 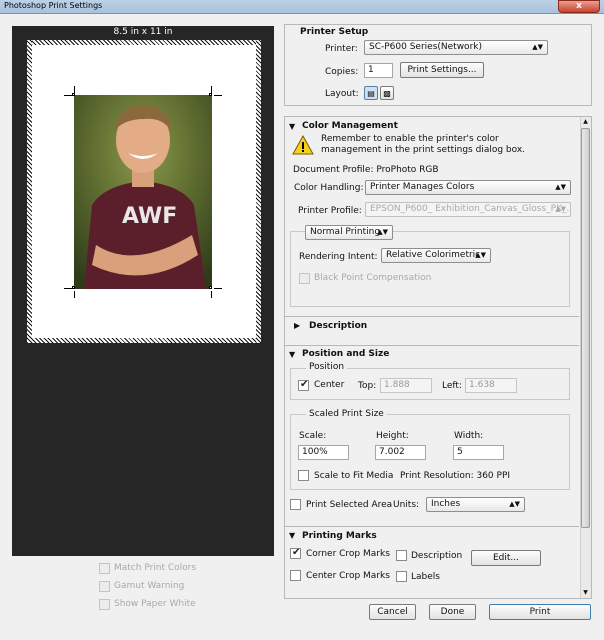 What do you see at coordinates (456, 47) in the screenshot?
I see `printer-select: SC-P600 Series(Network) ▲▼` at bounding box center [456, 47].